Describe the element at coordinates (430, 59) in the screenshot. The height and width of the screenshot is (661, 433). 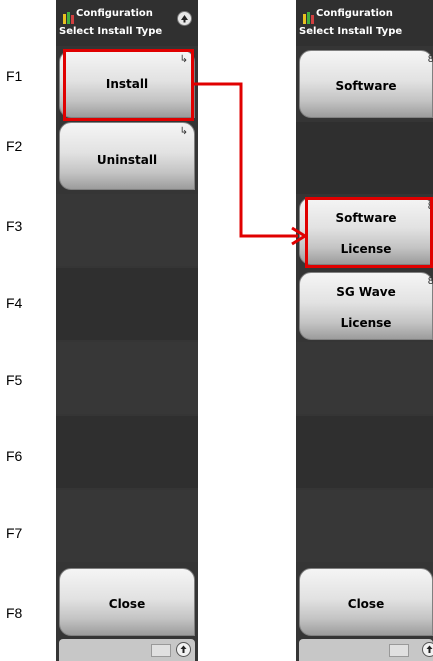
I see `submenu-arrow-icon: 8` at that location.